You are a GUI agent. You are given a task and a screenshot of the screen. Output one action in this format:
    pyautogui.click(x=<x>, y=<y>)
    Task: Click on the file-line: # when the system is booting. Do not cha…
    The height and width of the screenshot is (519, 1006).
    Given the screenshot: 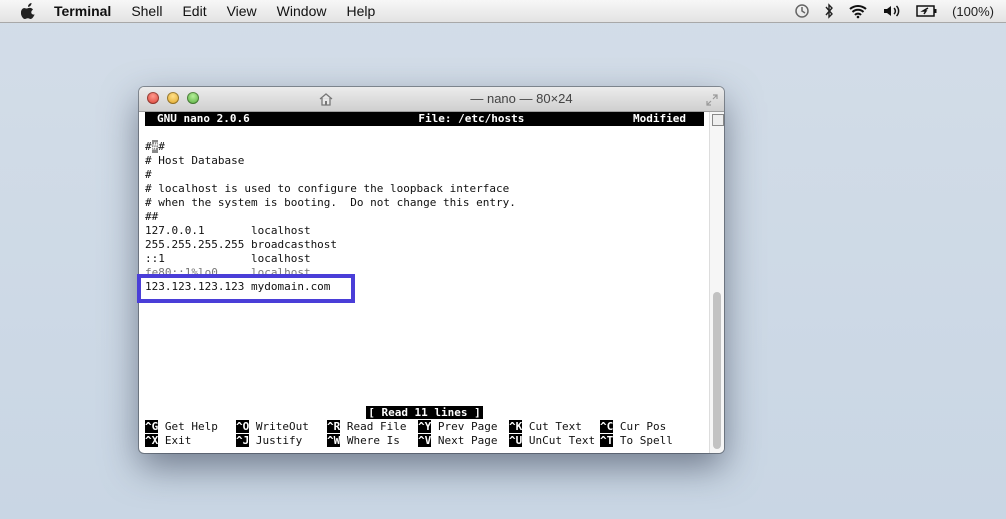 What is the action you would take?
    pyautogui.click(x=330, y=202)
    